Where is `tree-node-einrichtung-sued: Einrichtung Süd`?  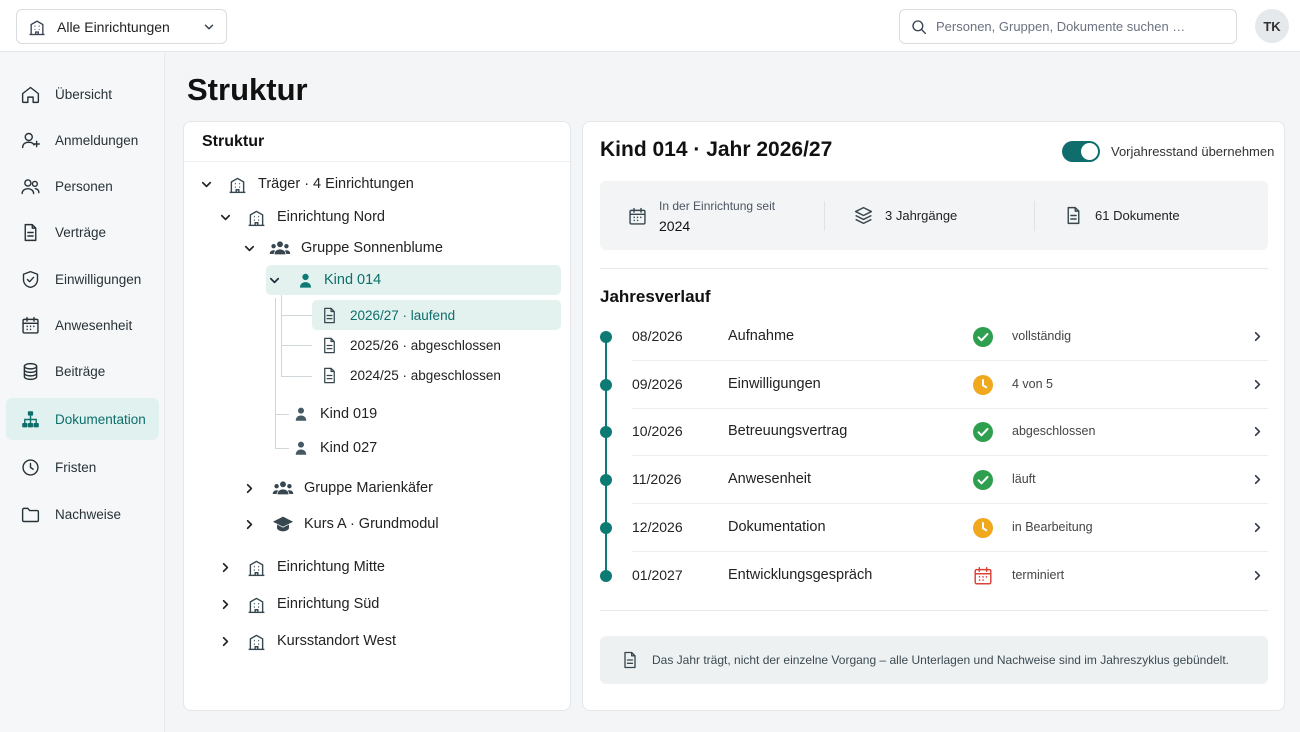
tree-node-einrichtung-sued: Einrichtung Süd is located at coordinates (298, 604).